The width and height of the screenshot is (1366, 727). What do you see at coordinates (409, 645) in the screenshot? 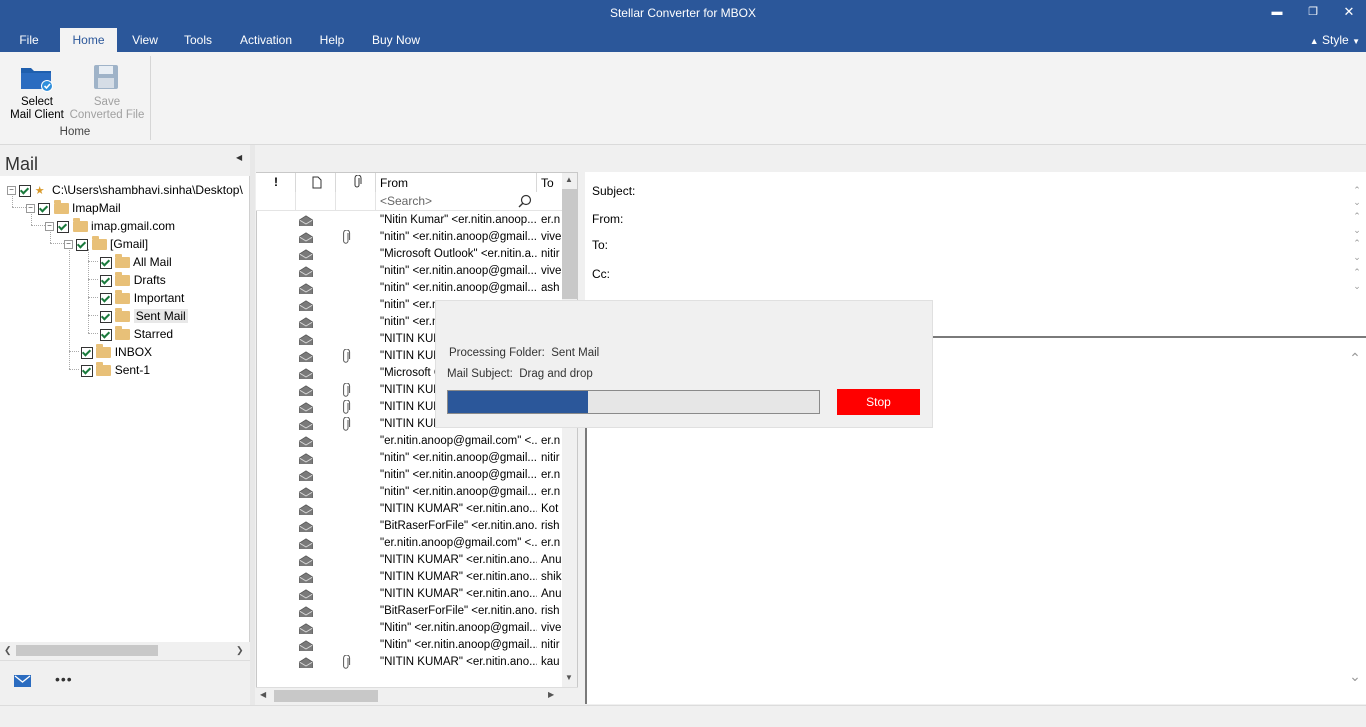
I see `message-row: "Nitin" <er.nitin.anoop@gmail.... nitir` at bounding box center [409, 645].